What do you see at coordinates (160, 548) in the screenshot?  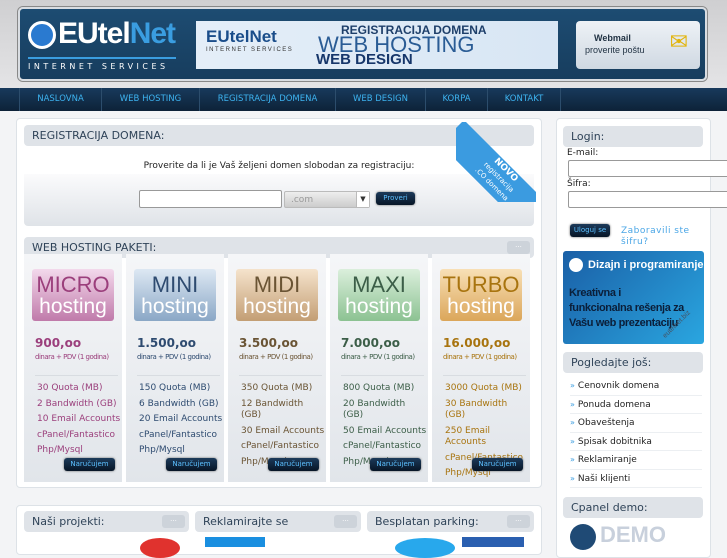 I see `project-logo-image` at bounding box center [160, 548].